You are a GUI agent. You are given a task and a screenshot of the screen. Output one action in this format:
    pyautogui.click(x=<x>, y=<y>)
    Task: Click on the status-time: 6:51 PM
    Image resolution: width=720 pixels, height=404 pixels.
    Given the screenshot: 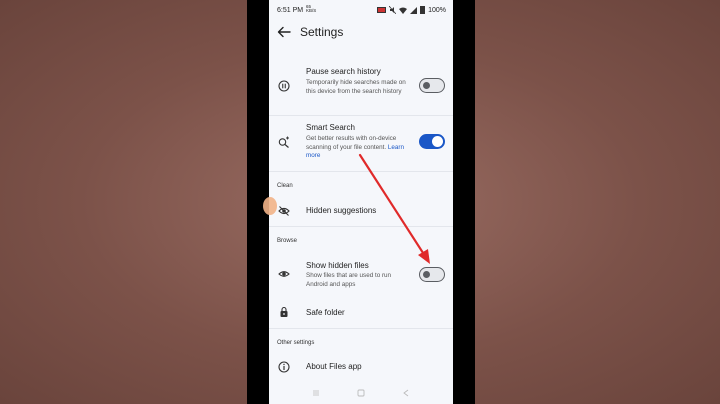 What is the action you would take?
    pyautogui.click(x=290, y=10)
    